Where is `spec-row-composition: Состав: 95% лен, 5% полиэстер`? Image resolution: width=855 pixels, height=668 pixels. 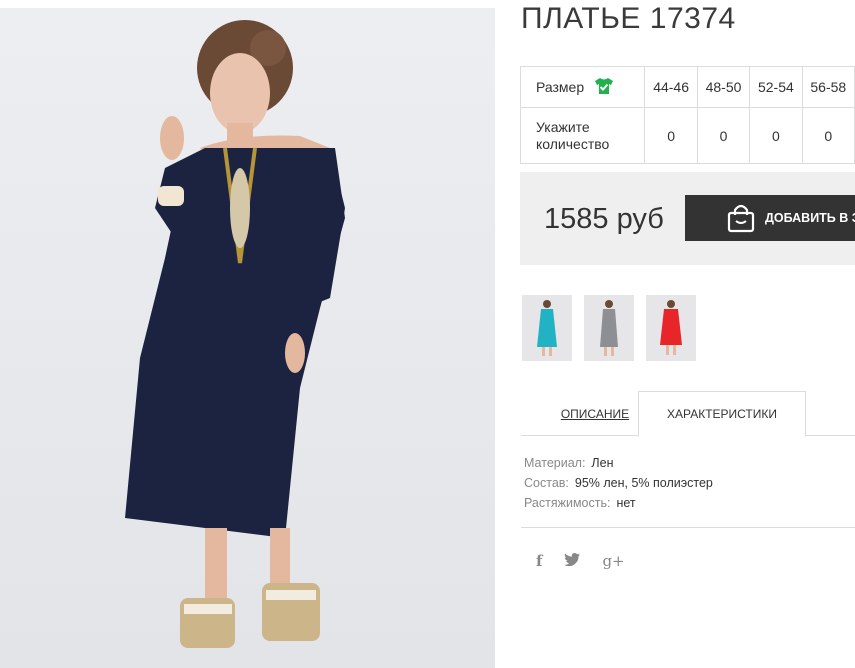
spec-row-composition: Состав: 95% лен, 5% полиэстер is located at coordinates (618, 483).